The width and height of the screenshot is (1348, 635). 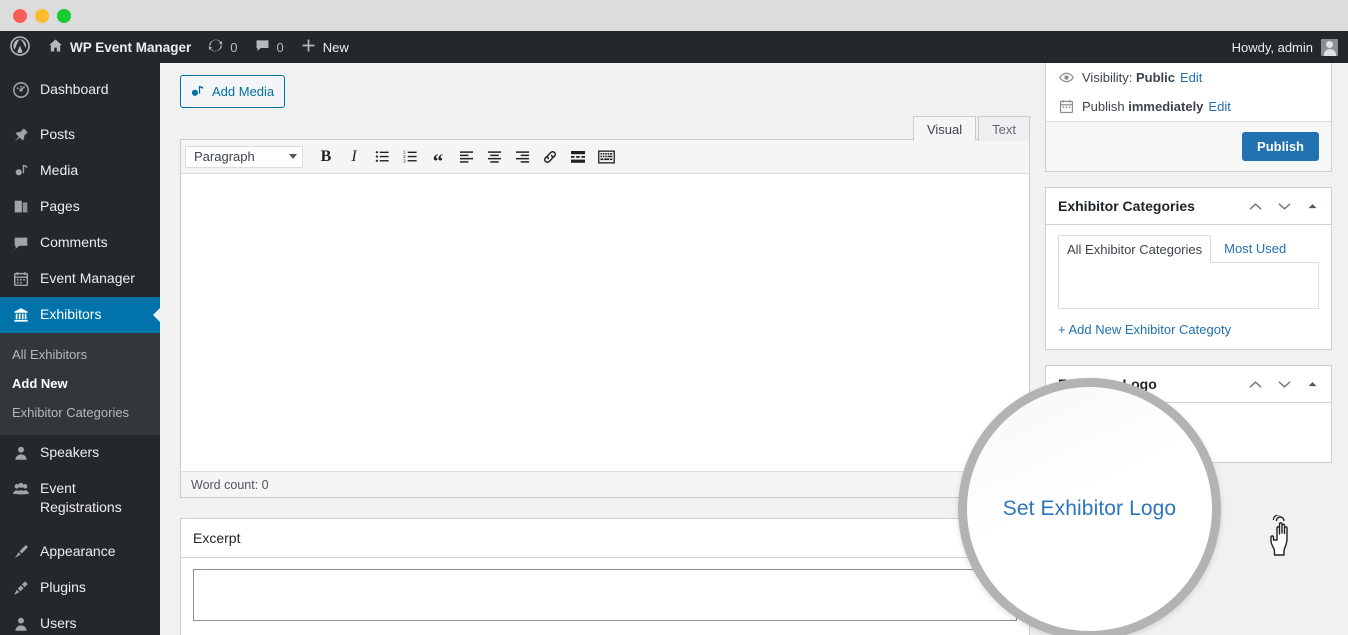 I want to click on plus-icon, so click(x=308, y=47).